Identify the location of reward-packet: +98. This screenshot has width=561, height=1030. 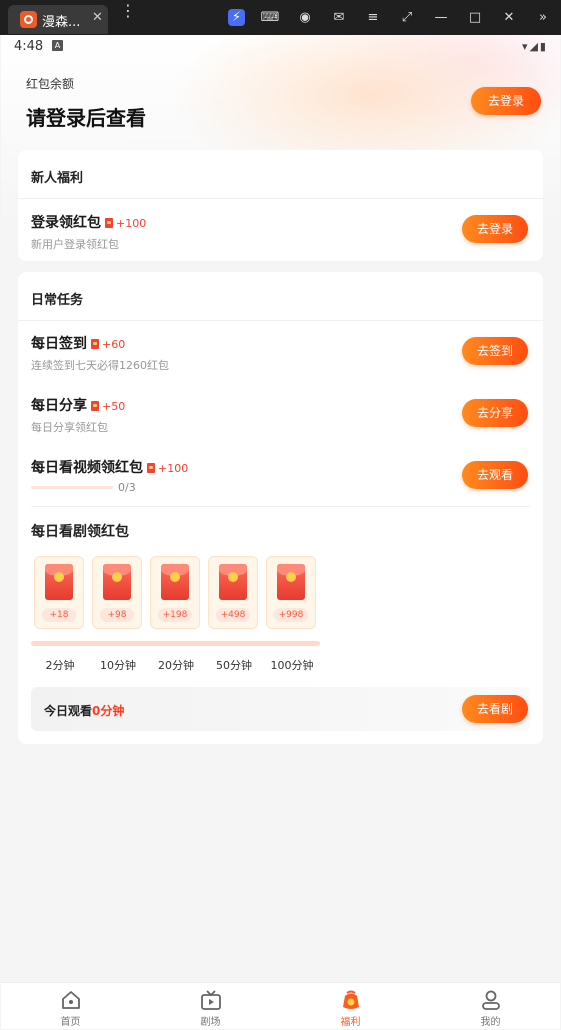
(117, 592).